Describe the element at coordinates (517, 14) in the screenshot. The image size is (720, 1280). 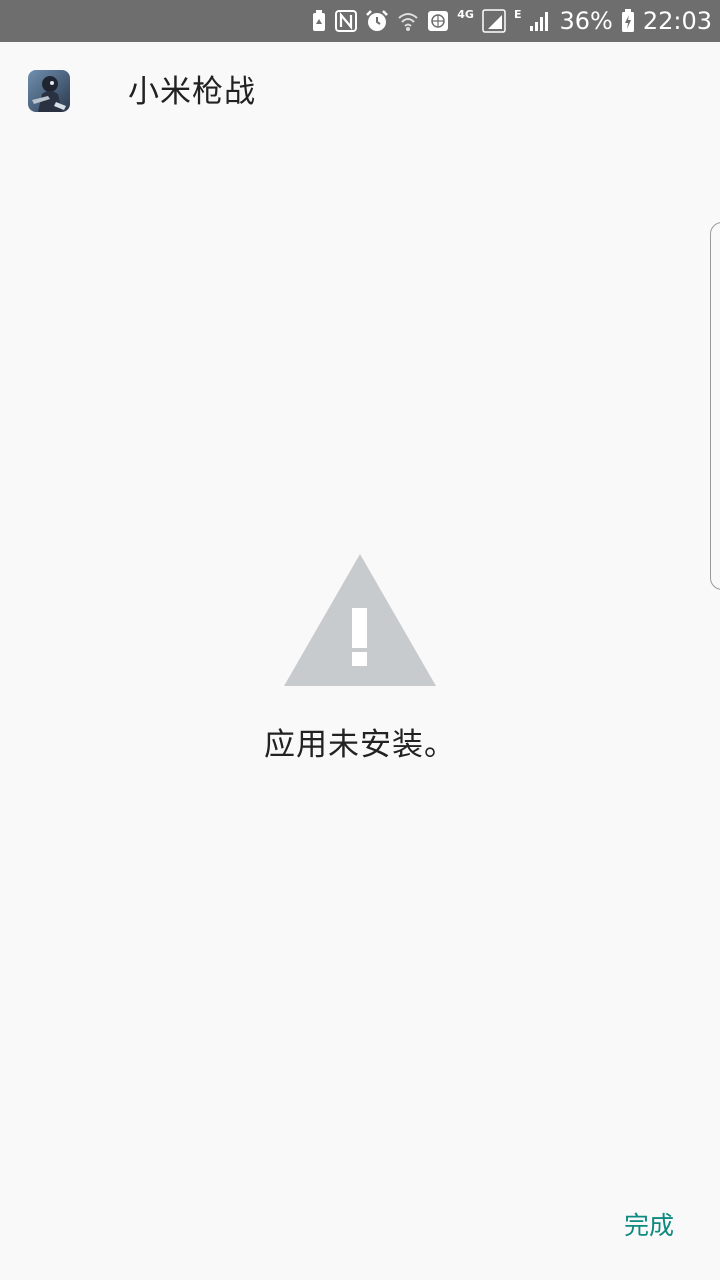
I see `network2-type-label: E` at that location.